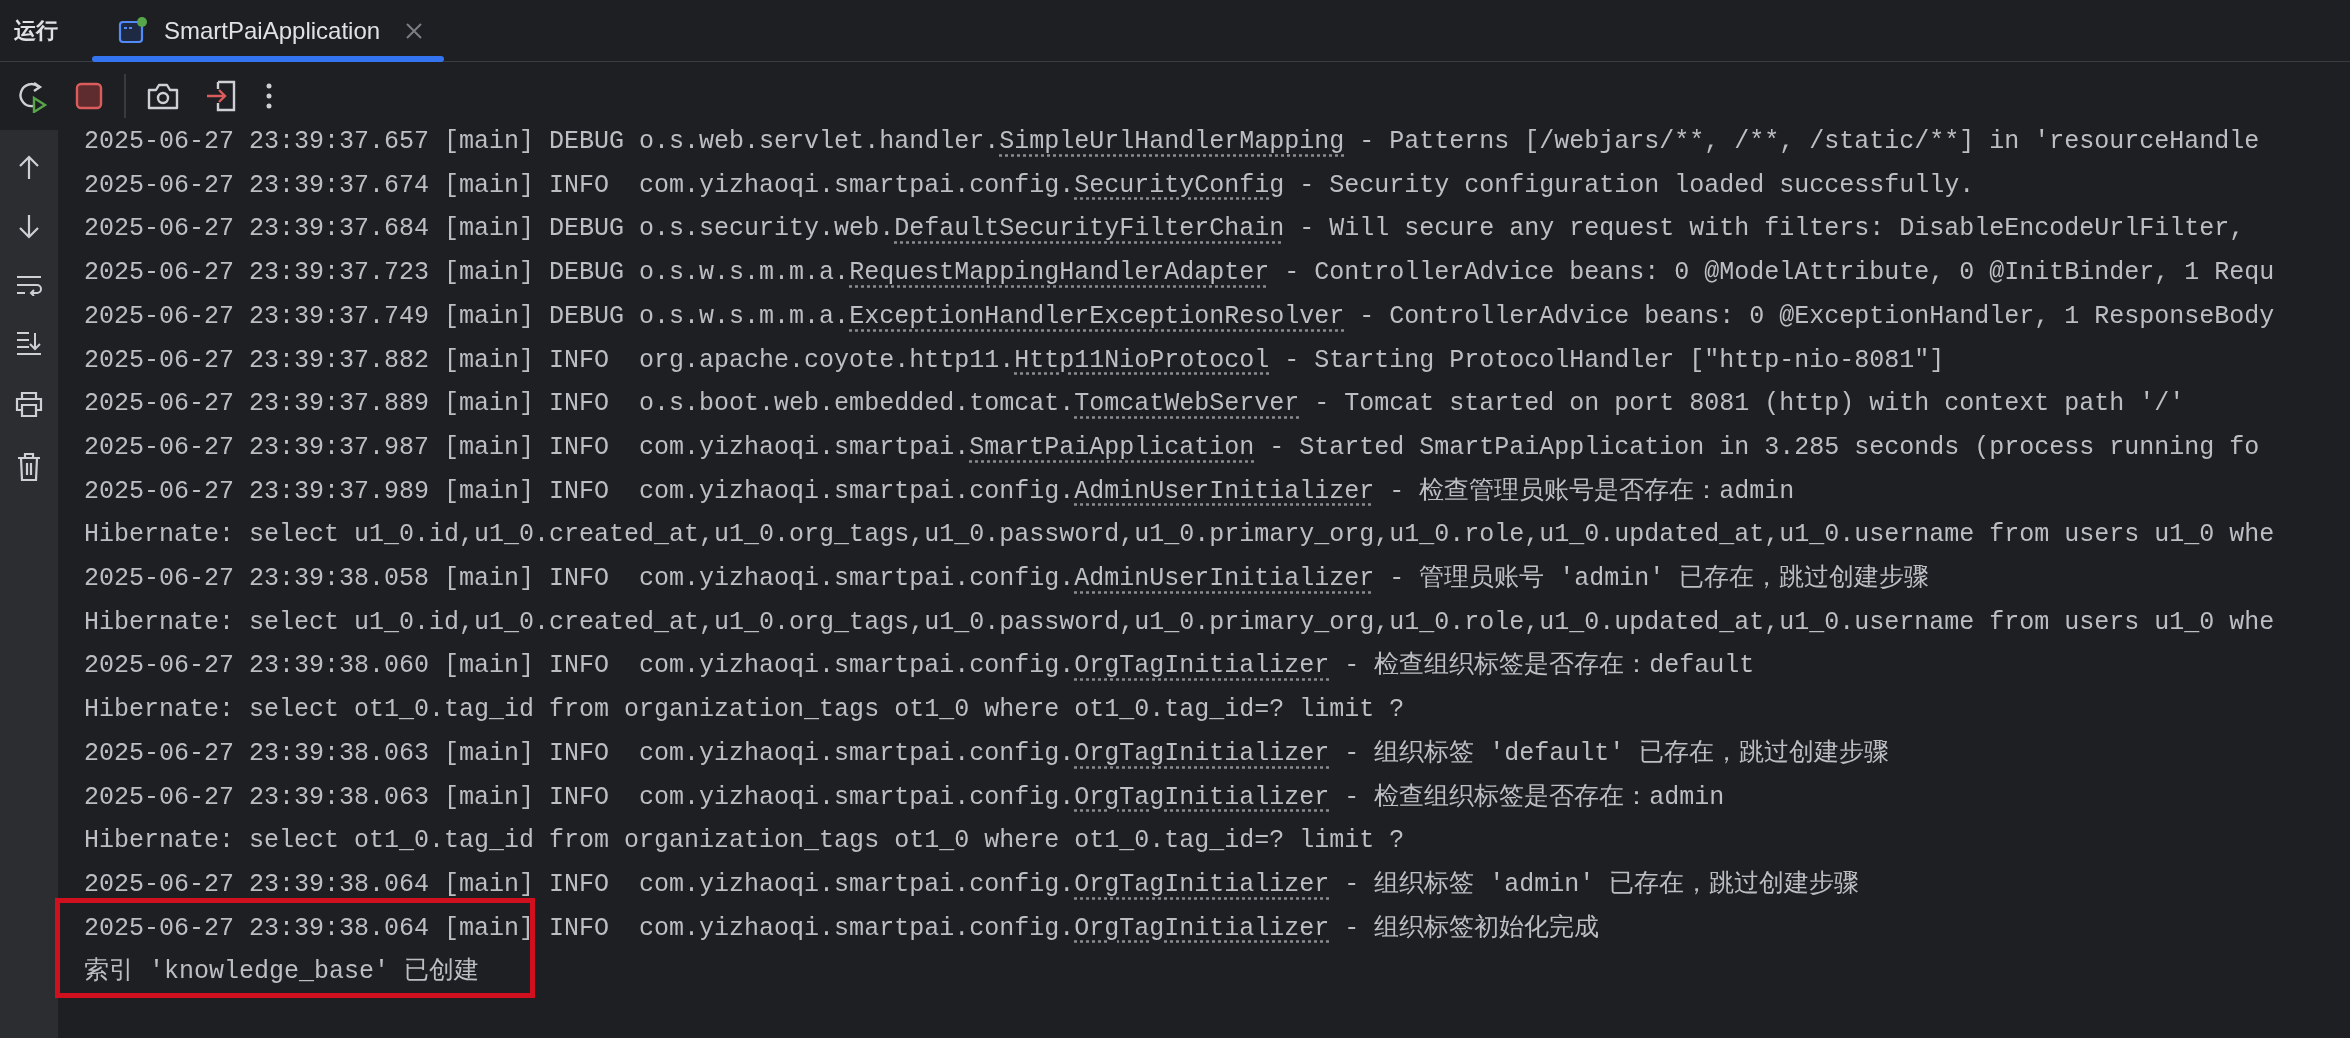  What do you see at coordinates (939, 491) in the screenshot?
I see `log-line: 2025-06-27 23:39:37.989 [main] INFO com.yizhaoqi.smartpai.config.AdminUserInitializer - 检查管理员账号是否存在：admin` at bounding box center [939, 491].